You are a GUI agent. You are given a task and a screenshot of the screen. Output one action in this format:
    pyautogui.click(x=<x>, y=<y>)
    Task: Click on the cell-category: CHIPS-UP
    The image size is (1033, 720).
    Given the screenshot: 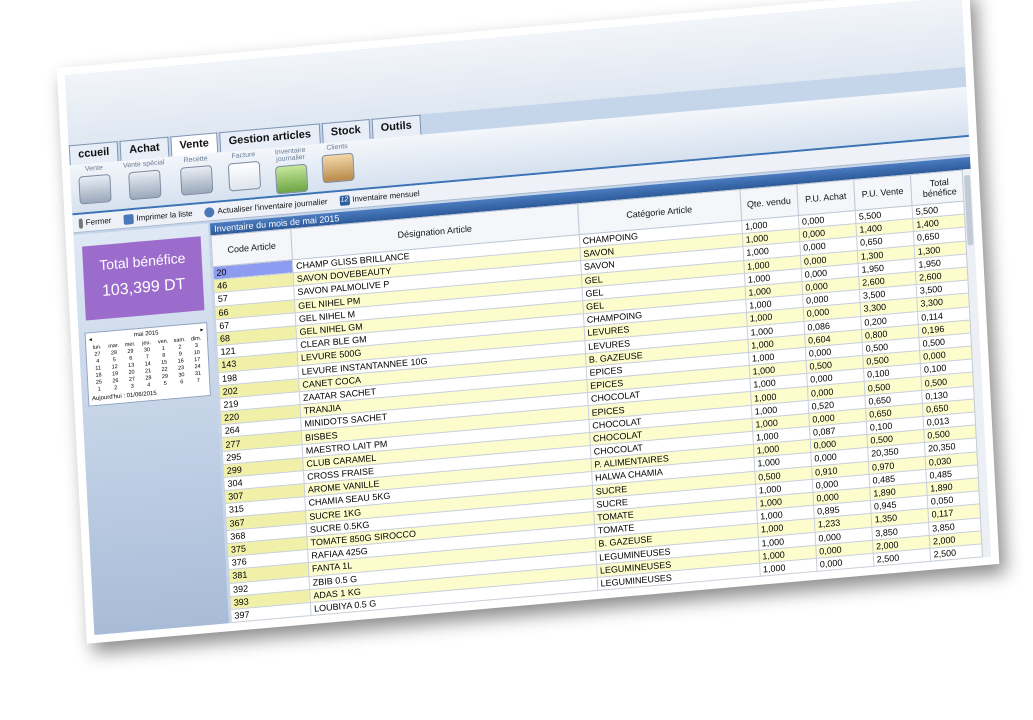 What is the action you would take?
    pyautogui.click(x=680, y=603)
    